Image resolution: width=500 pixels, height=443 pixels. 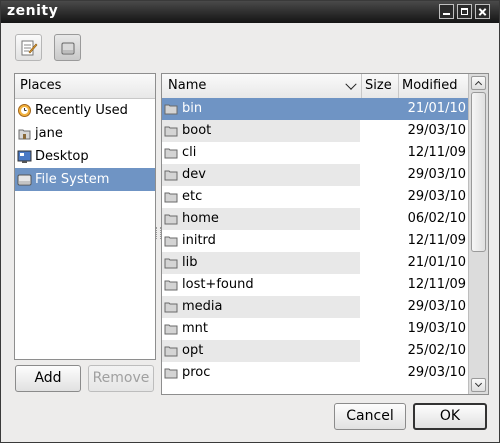 I want to click on file-row: etc 29/03/10, so click(x=315, y=197).